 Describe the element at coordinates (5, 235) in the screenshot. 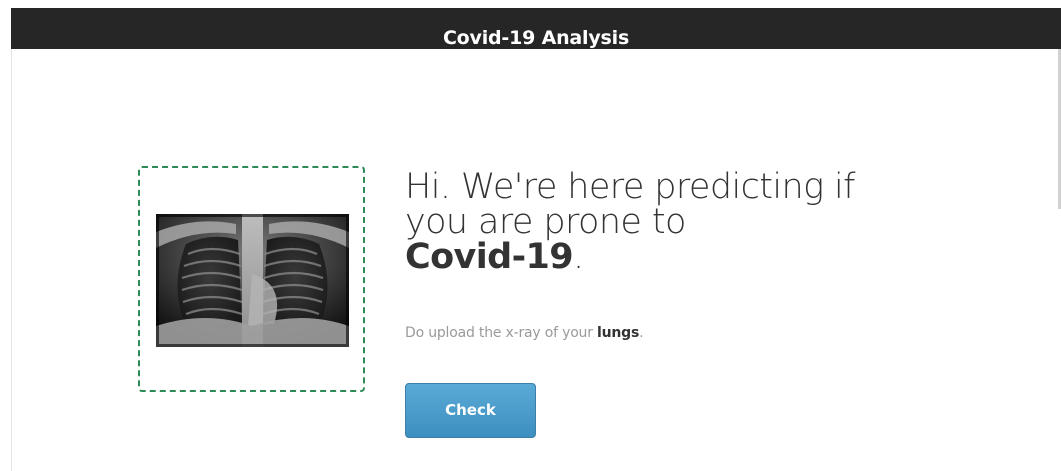

I see `left-gutter` at that location.